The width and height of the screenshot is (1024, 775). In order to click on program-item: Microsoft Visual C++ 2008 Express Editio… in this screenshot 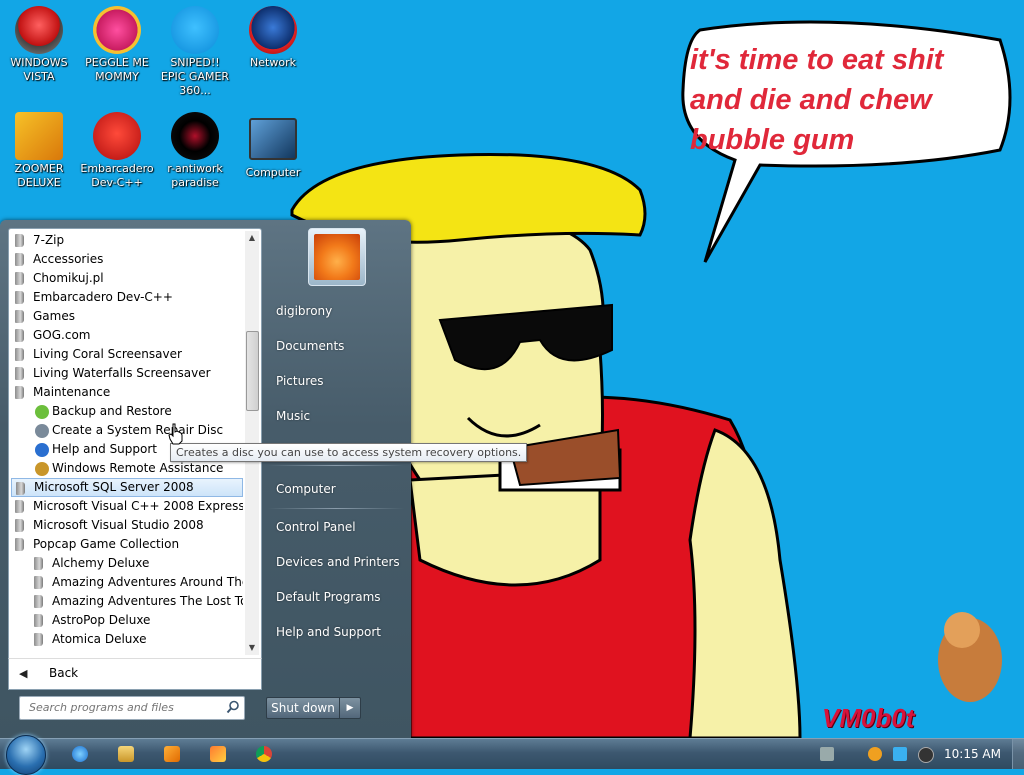, I will do `click(127, 506)`.